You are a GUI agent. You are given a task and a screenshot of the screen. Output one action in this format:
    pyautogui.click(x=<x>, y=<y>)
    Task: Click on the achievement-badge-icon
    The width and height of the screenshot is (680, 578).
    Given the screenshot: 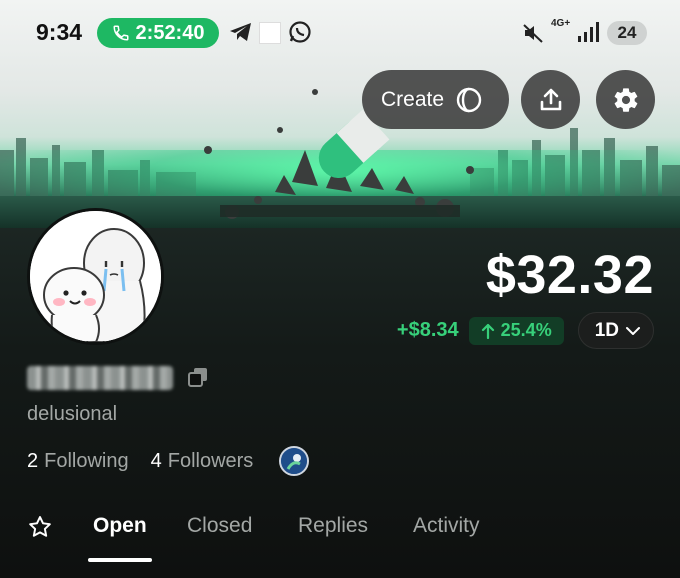 What is the action you would take?
    pyautogui.click(x=294, y=461)
    